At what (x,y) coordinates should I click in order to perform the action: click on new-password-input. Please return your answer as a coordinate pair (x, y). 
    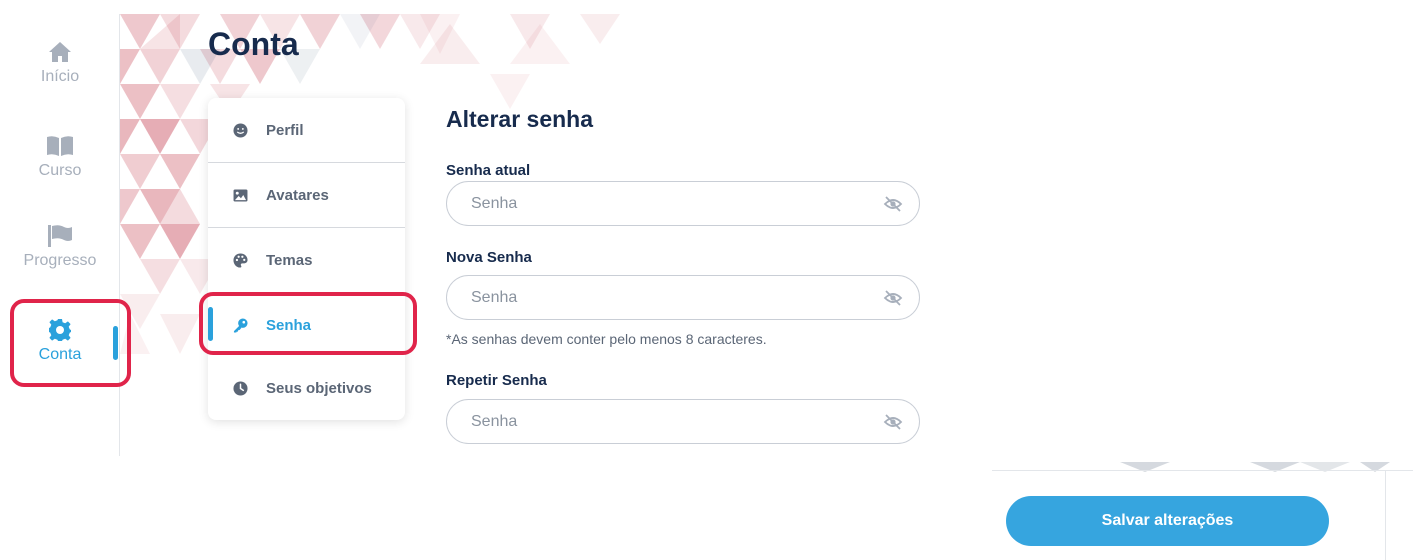
    Looking at the image, I should click on (666, 297).